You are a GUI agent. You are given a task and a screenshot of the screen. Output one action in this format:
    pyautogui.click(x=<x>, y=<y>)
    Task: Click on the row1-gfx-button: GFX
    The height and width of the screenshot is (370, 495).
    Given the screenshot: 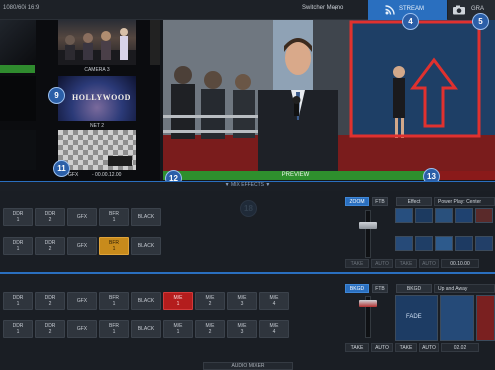 What is the action you would take?
    pyautogui.click(x=82, y=217)
    